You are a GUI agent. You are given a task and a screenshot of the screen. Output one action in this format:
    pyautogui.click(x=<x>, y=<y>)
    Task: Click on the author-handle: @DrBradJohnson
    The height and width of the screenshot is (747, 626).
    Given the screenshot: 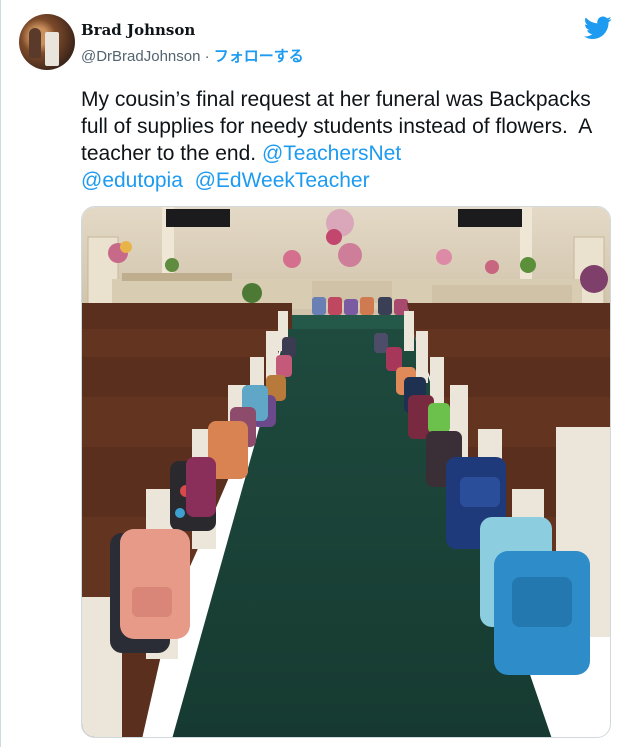 What is the action you would take?
    pyautogui.click(x=140, y=56)
    